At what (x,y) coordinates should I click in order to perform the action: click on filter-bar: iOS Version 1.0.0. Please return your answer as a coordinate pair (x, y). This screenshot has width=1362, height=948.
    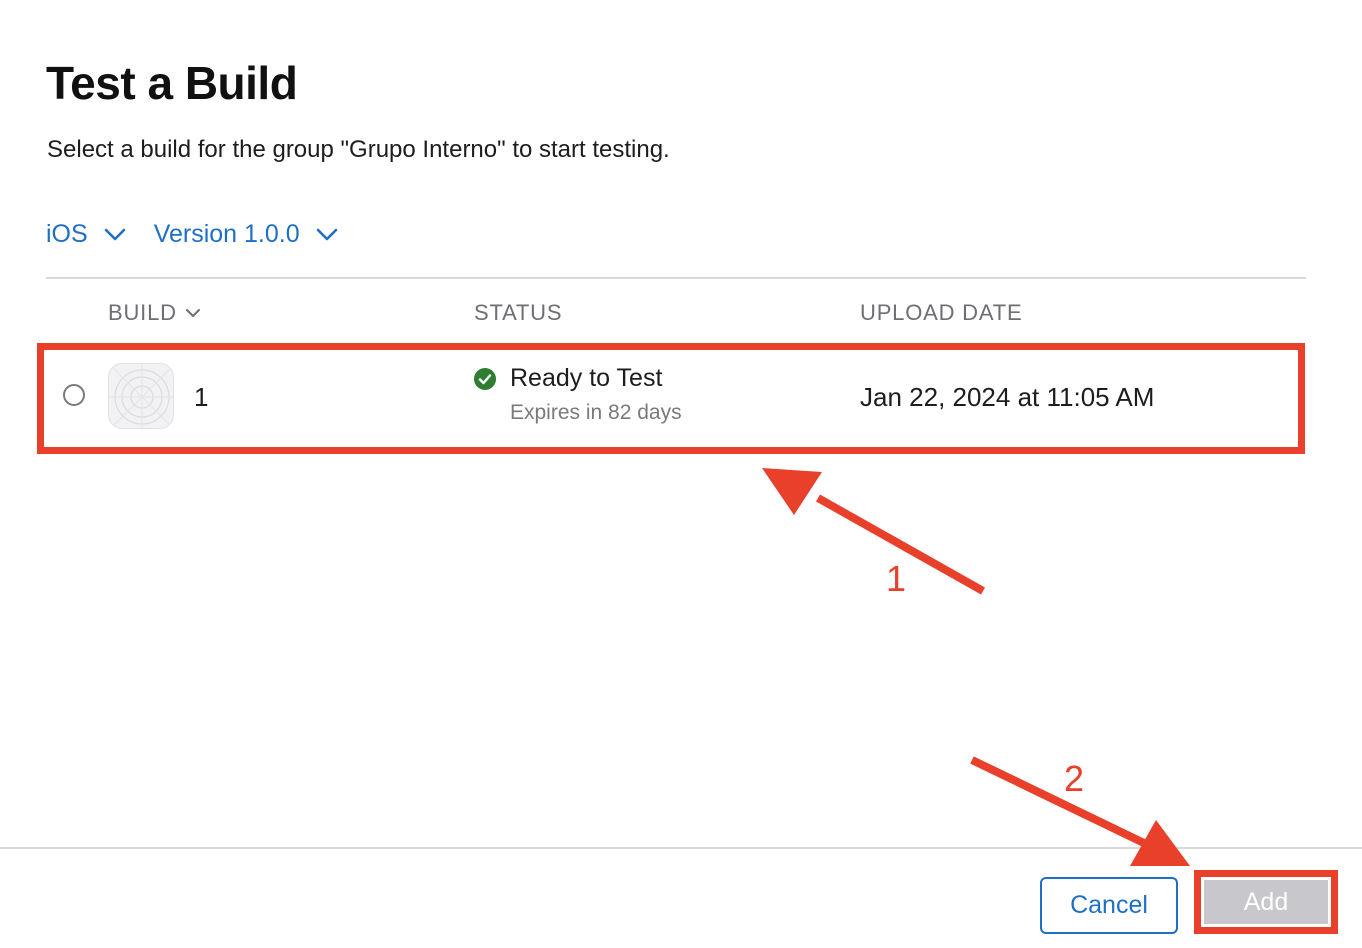
    Looking at the image, I should click on (206, 234).